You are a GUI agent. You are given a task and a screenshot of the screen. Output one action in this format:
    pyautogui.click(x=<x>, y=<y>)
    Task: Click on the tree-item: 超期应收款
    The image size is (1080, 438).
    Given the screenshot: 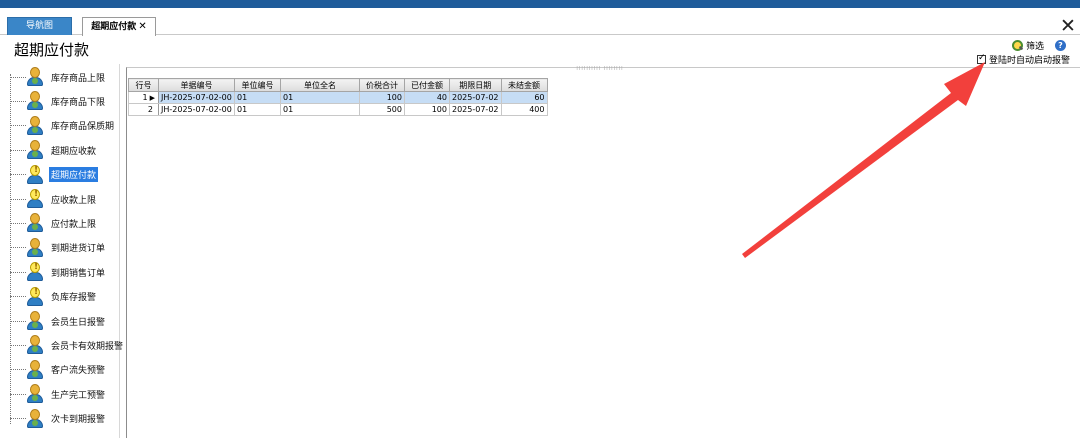 What is the action you would take?
    pyautogui.click(x=75, y=150)
    